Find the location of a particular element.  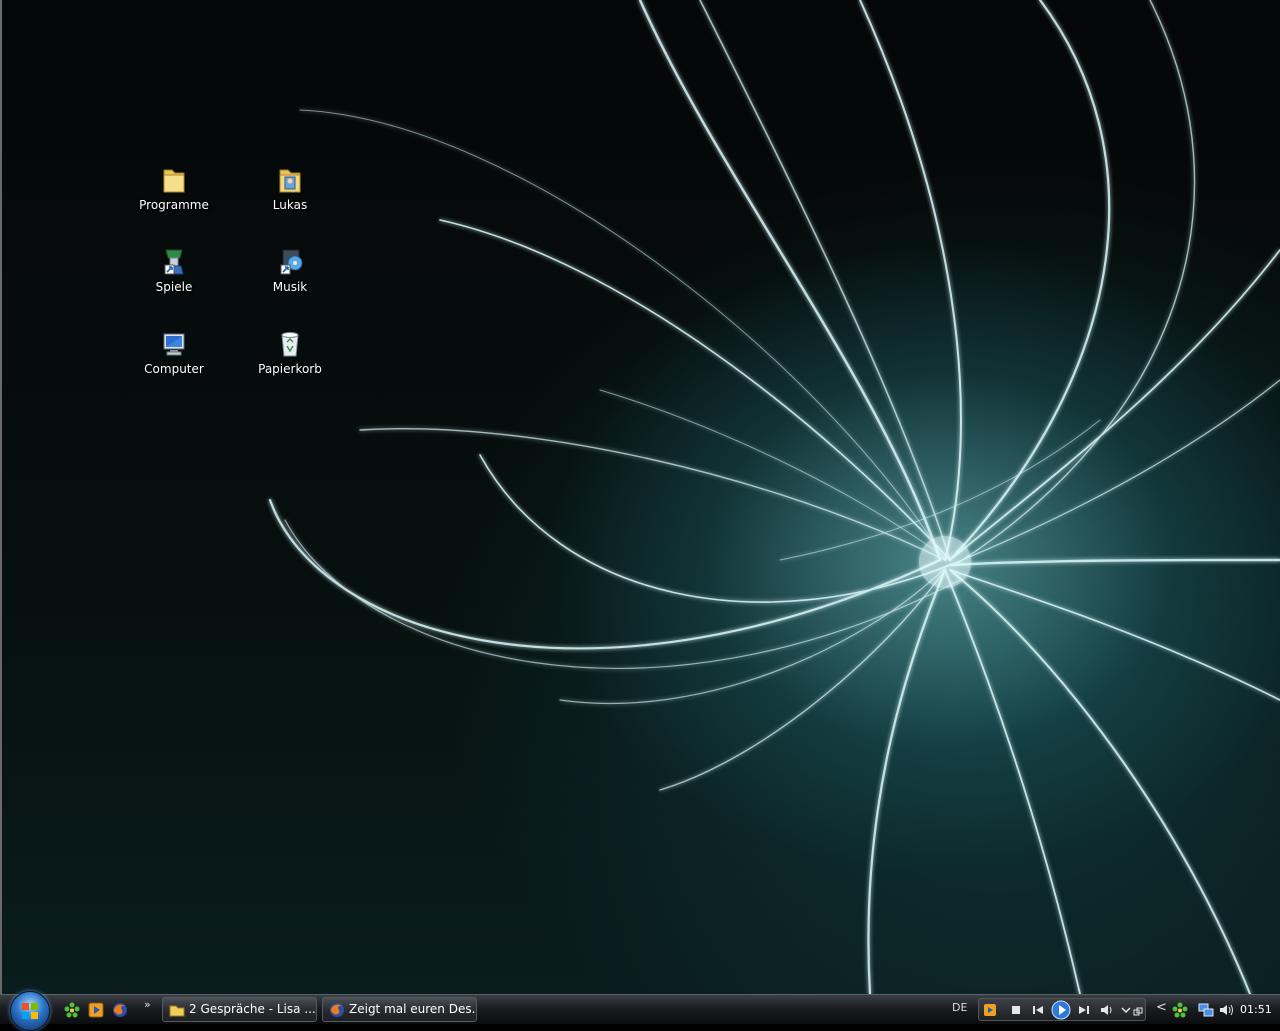

windows-start-orb-icon is located at coordinates (30, 1011).